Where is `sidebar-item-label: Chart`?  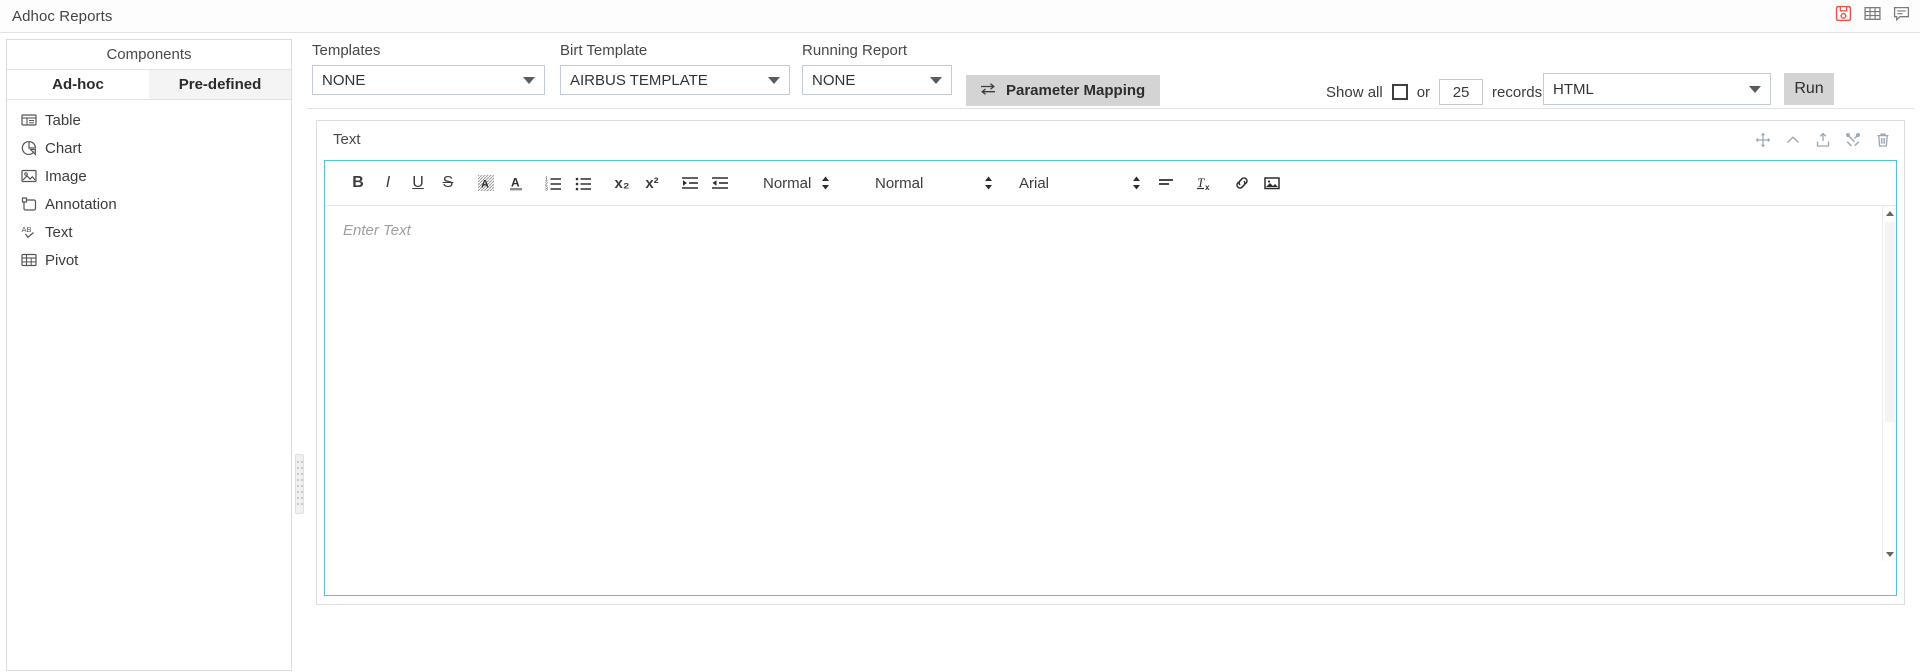 sidebar-item-label: Chart is located at coordinates (63, 148).